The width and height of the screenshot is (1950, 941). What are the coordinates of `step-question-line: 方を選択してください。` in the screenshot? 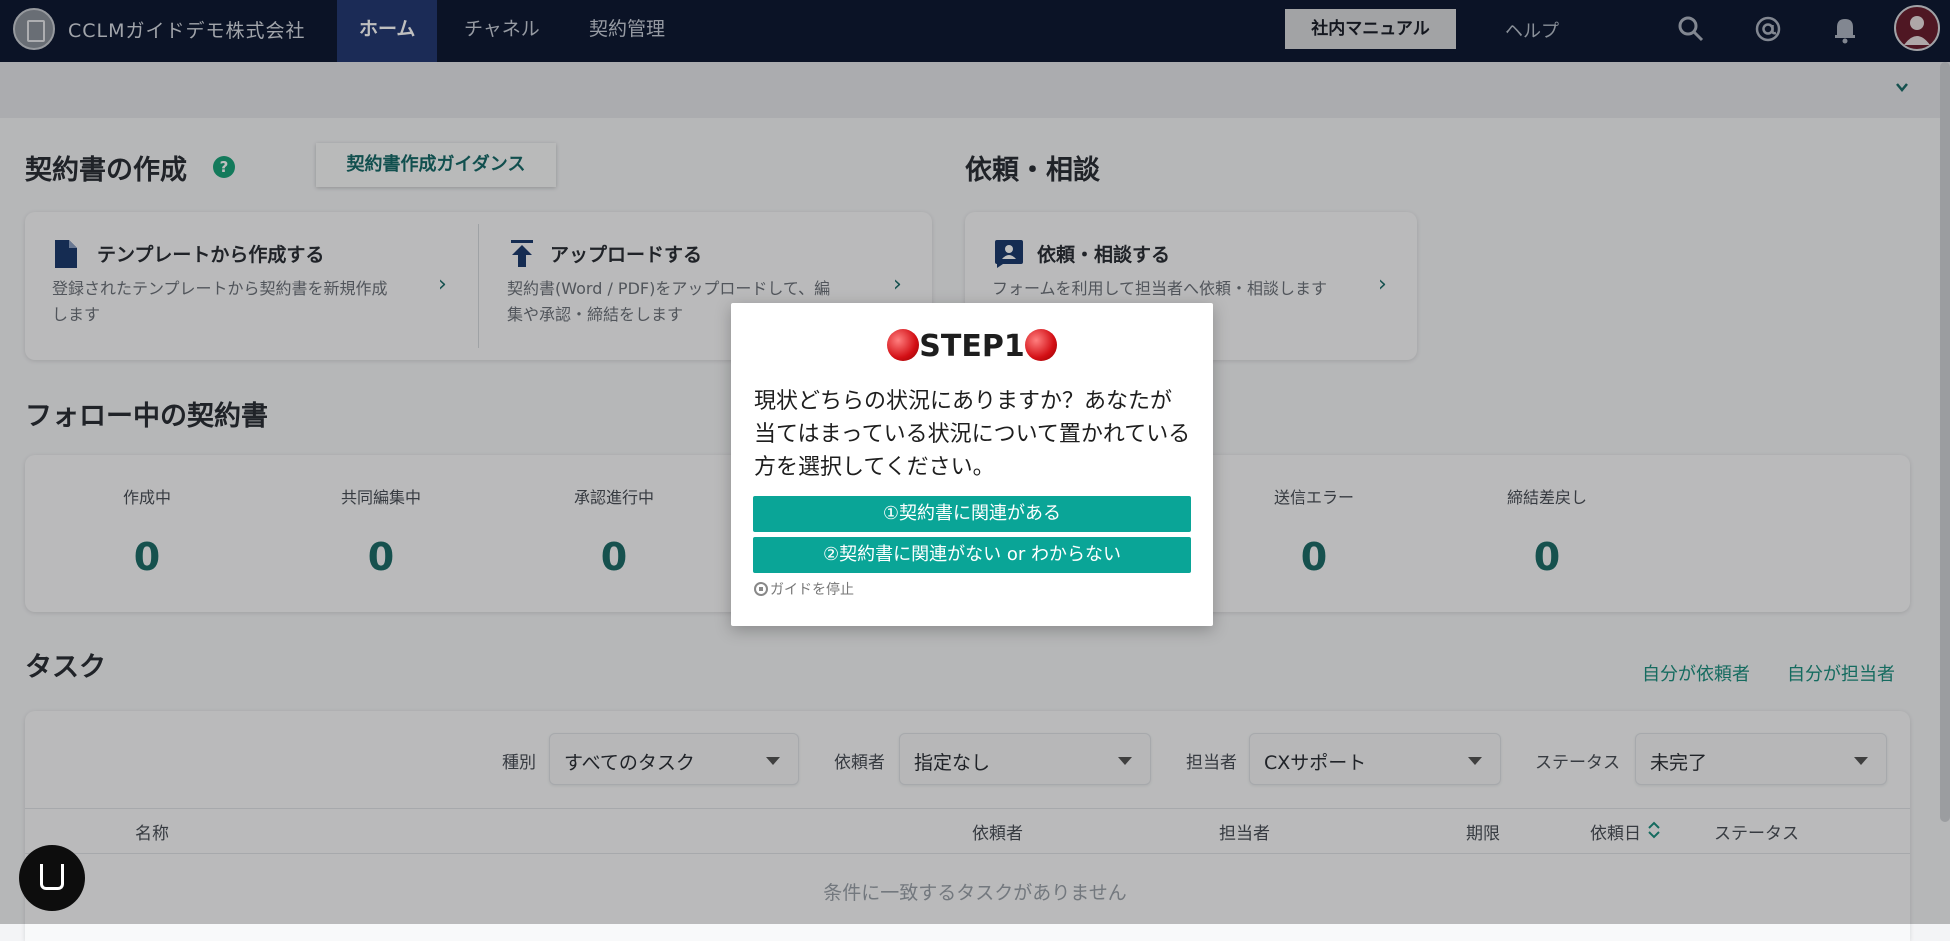 It's located at (874, 467).